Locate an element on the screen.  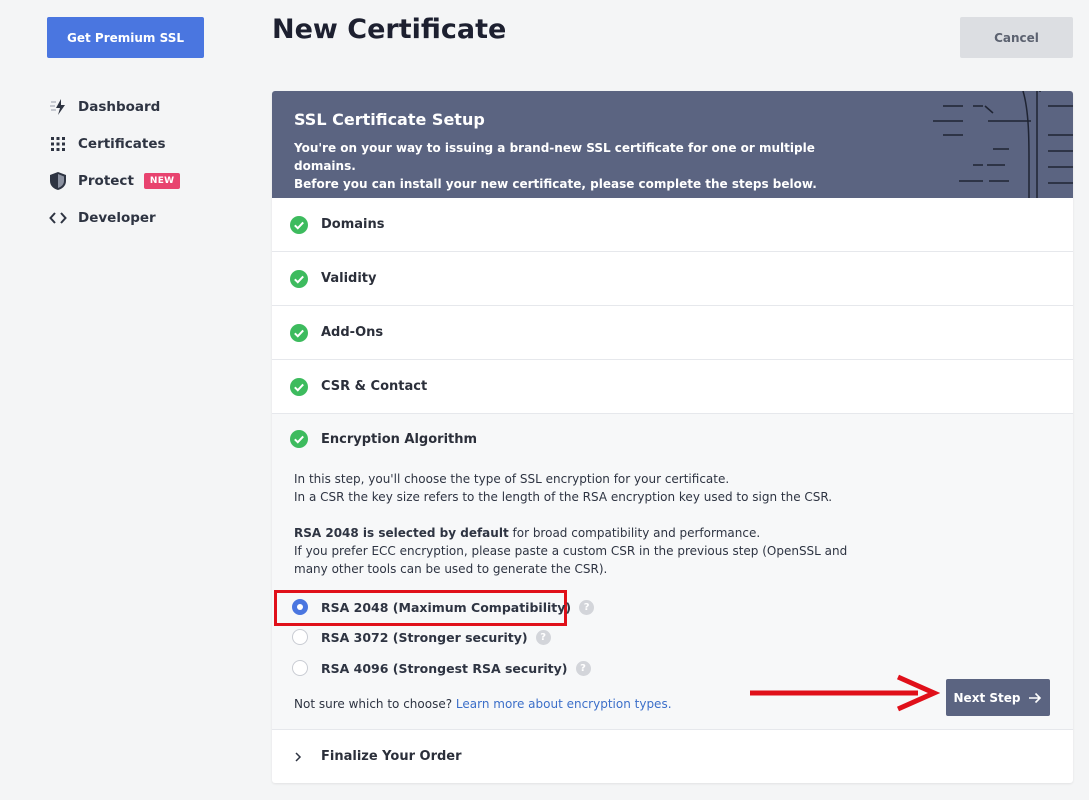
step-label: Validity is located at coordinates (349, 278).